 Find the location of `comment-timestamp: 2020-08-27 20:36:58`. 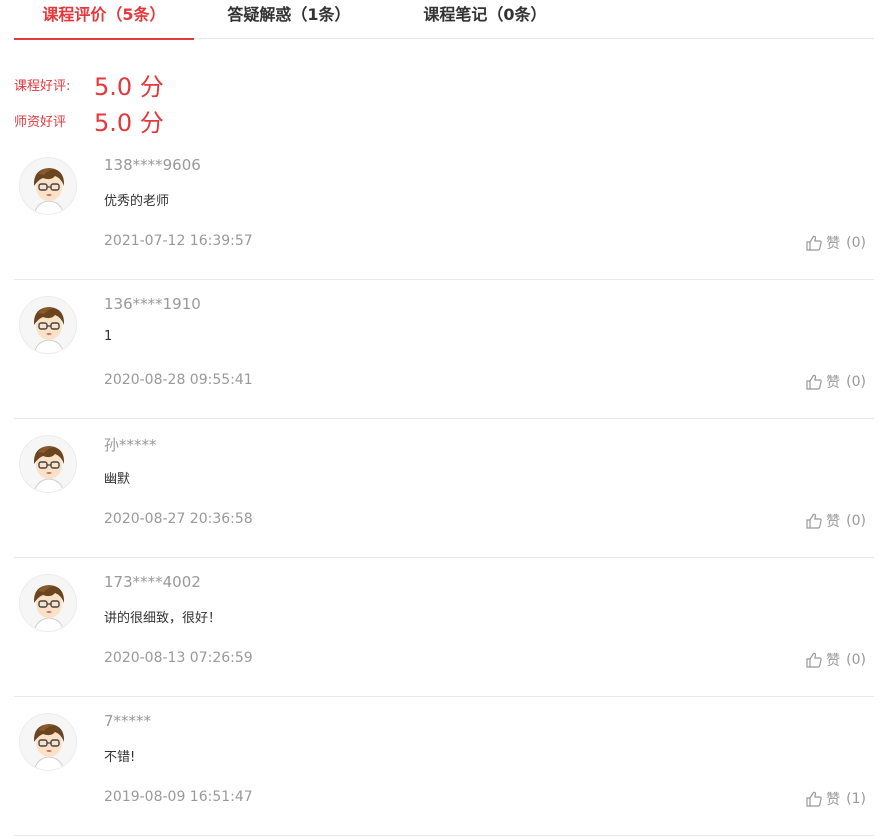

comment-timestamp: 2020-08-27 20:36:58 is located at coordinates (178, 519).